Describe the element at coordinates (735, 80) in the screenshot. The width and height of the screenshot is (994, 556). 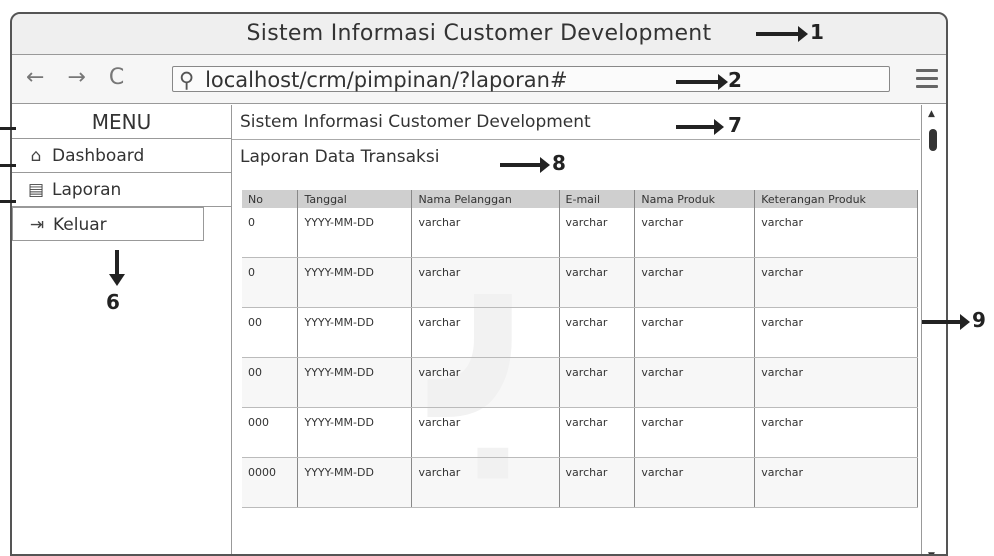
I see `annotation-label-2: 2` at that location.